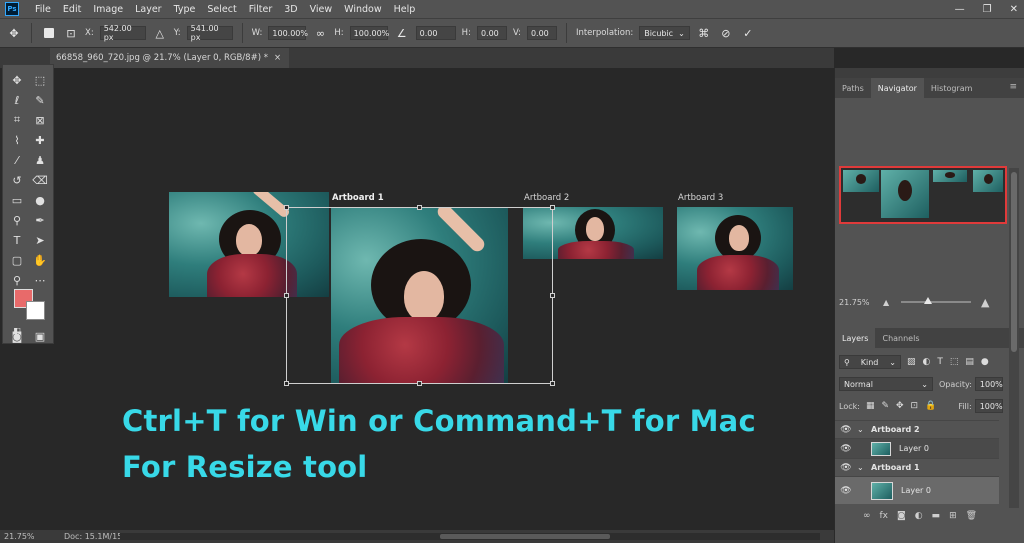 This screenshot has width=1024, height=543. I want to click on navigator-preview, so click(923, 195).